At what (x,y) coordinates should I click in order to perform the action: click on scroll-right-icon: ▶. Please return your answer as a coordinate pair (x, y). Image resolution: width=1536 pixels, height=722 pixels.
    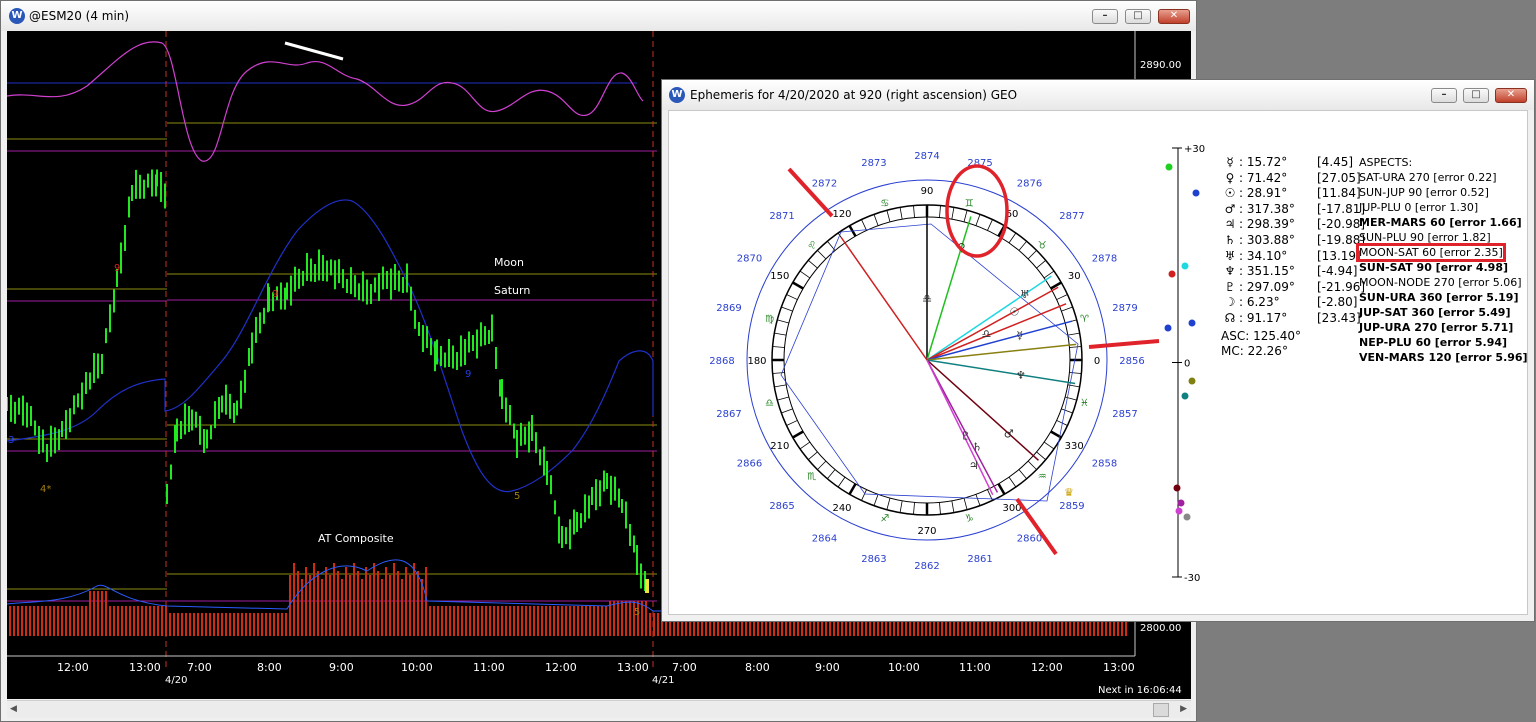
    Looking at the image, I should click on (1183, 709).